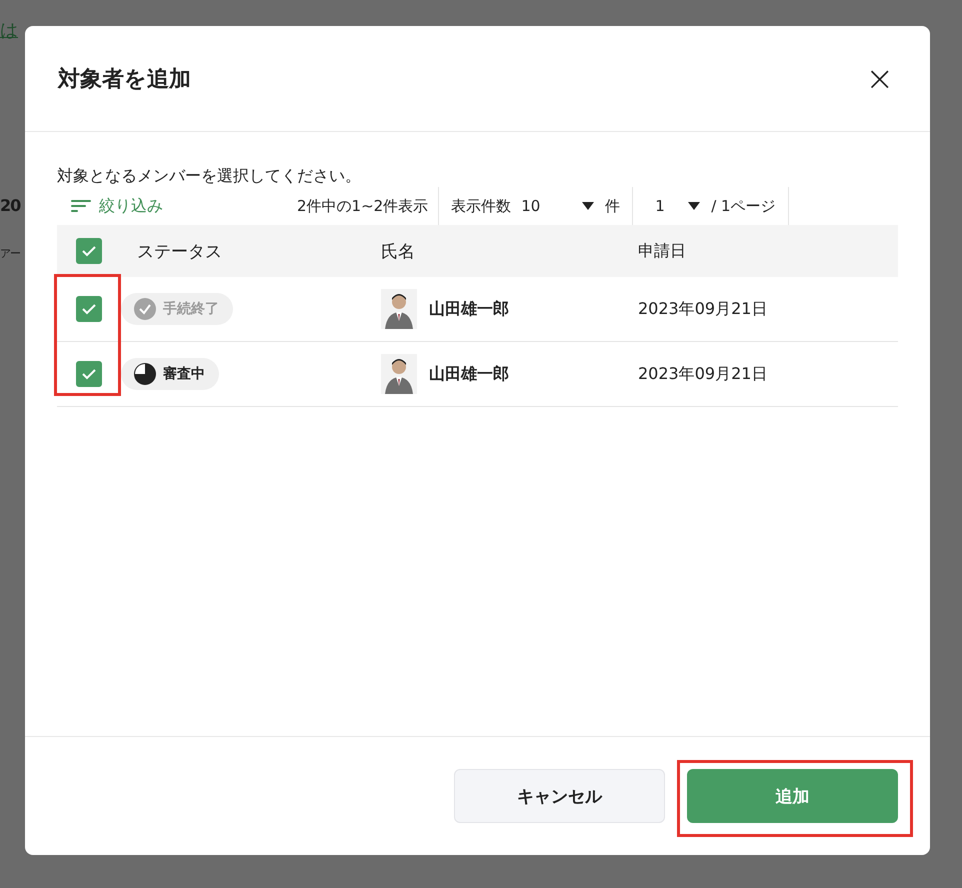 The height and width of the screenshot is (888, 962). I want to click on result-count: 2件中の1~2件表示, so click(363, 206).